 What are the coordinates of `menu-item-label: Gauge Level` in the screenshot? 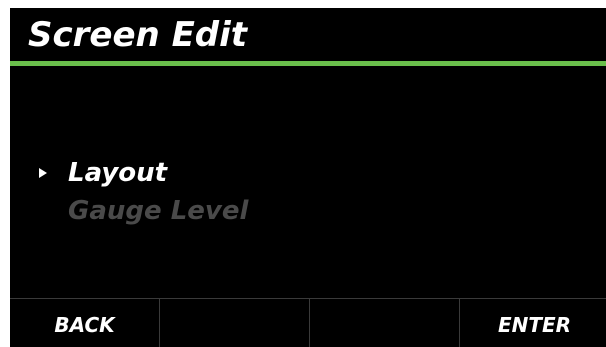 It's located at (158, 211).